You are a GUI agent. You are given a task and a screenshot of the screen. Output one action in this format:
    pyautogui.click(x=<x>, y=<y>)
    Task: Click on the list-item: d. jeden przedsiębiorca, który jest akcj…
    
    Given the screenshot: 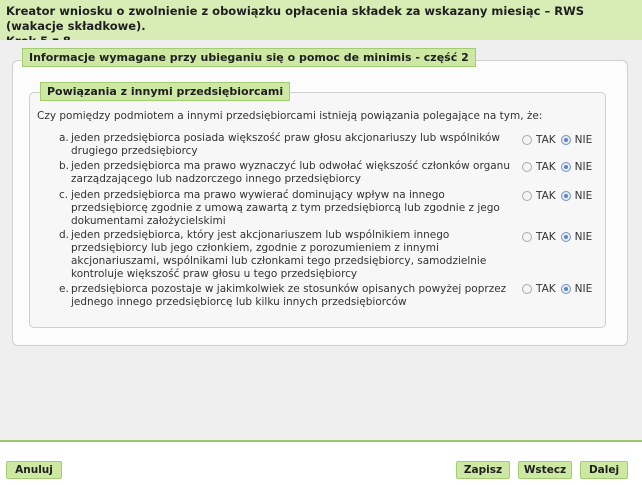 What is the action you would take?
    pyautogui.click(x=289, y=255)
    